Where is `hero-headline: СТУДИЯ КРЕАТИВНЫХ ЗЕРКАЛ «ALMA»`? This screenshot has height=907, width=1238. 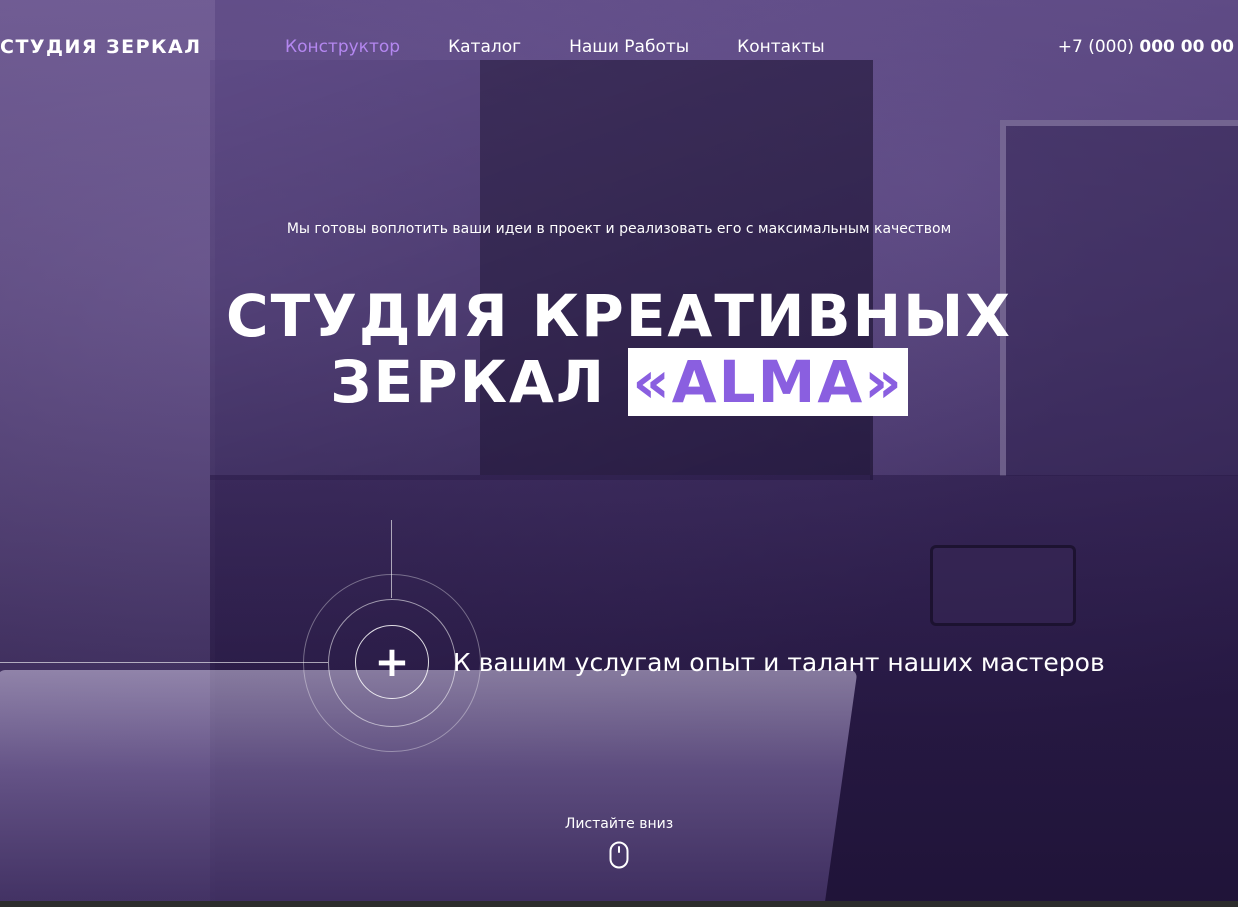
hero-headline: СТУДИЯ КРЕАТИВНЫХ ЗЕРКАЛ «ALMA» is located at coordinates (619, 349).